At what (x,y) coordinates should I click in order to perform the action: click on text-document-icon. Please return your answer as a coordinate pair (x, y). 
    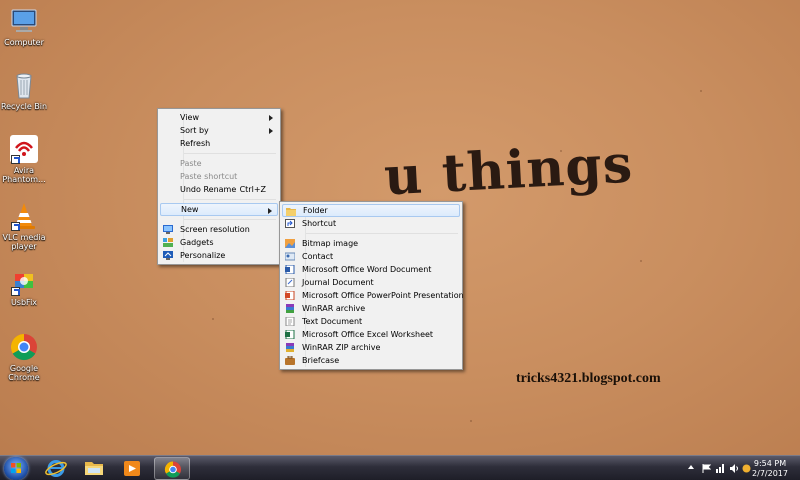
    Looking at the image, I should click on (290, 321).